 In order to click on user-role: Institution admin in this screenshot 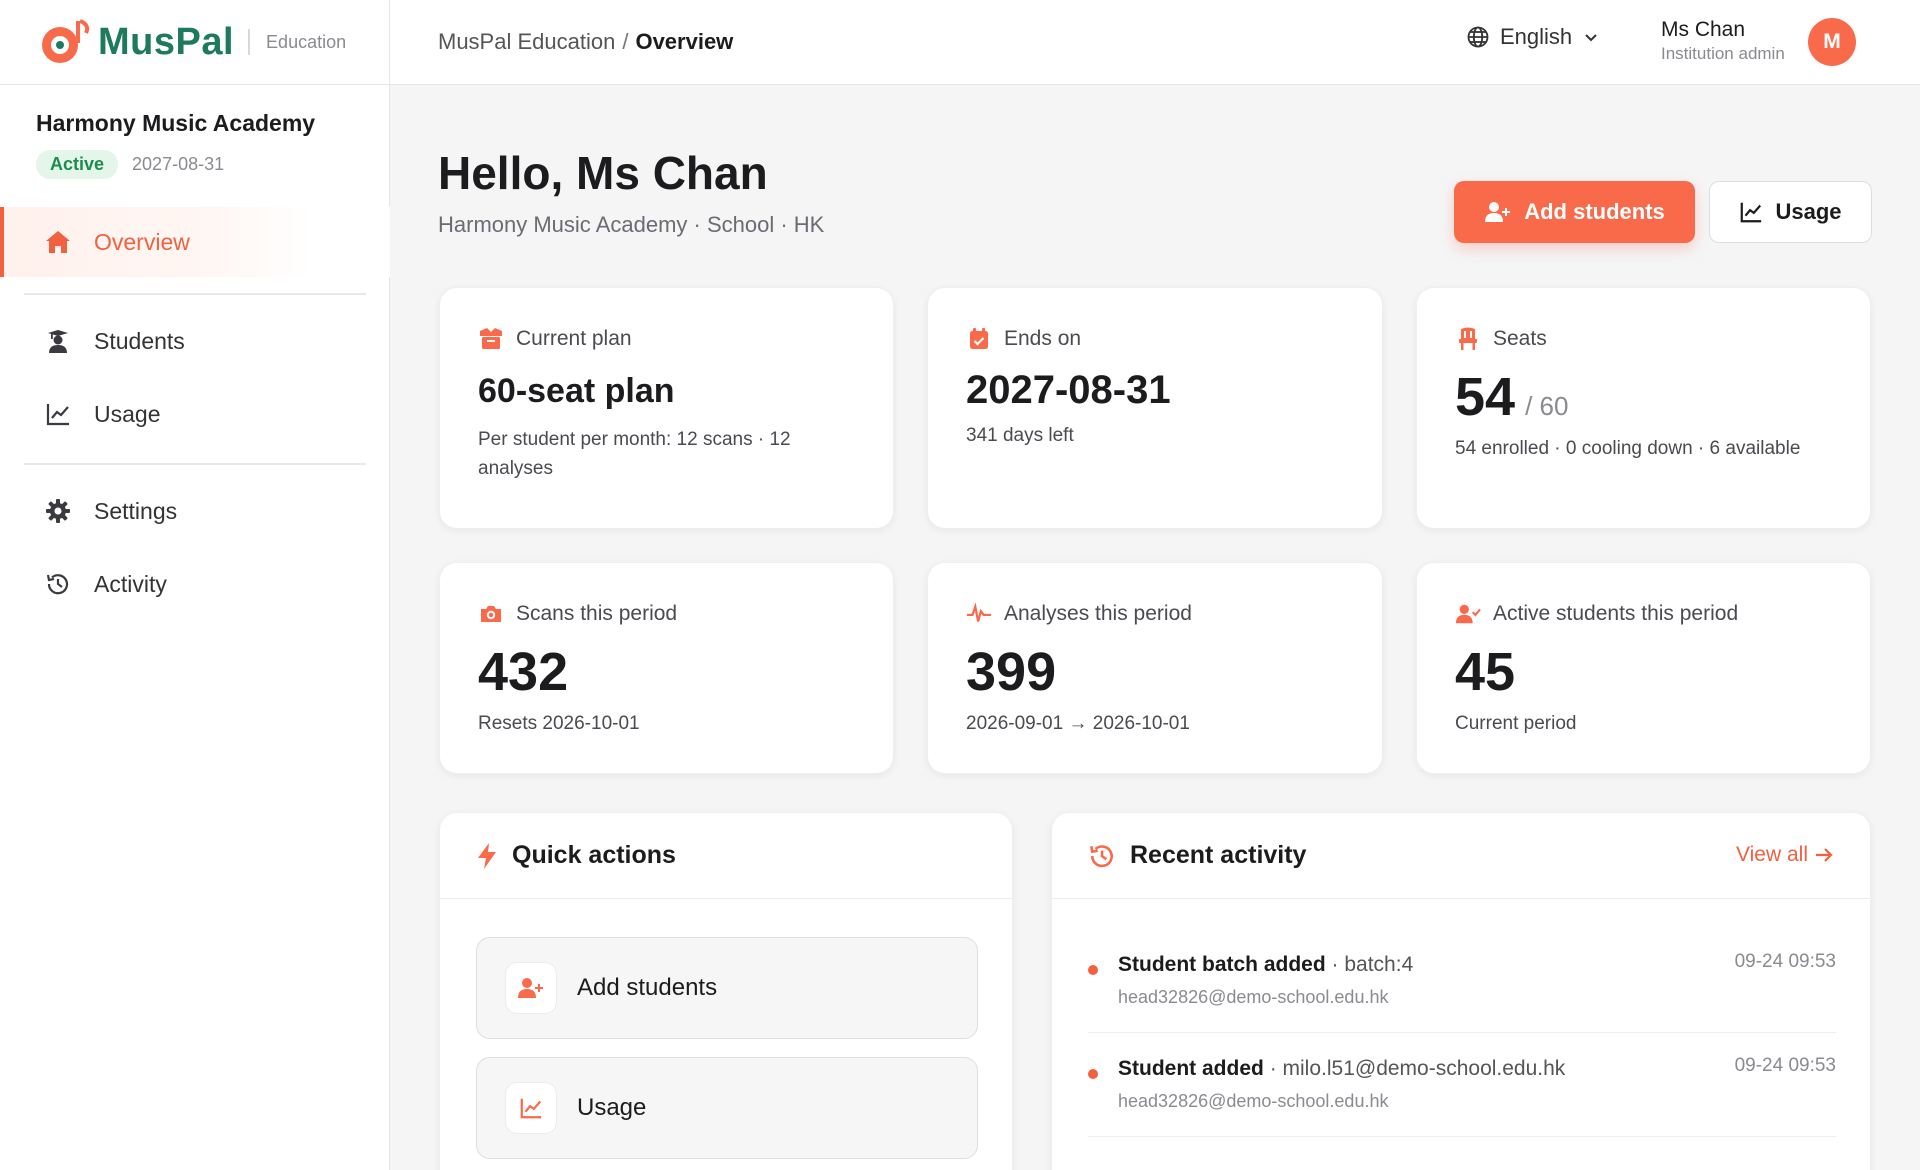, I will do `click(1723, 53)`.